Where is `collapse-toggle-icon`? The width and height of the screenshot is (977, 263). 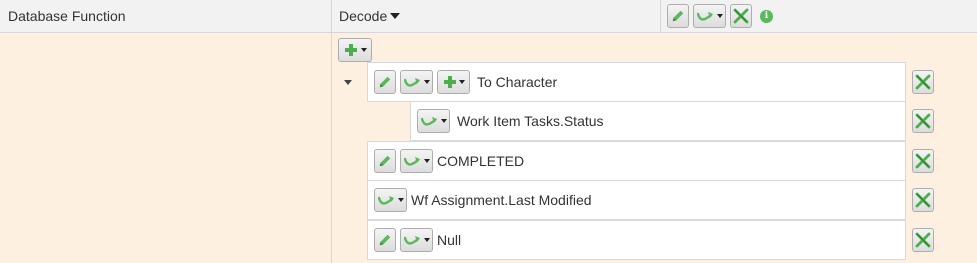
collapse-toggle-icon is located at coordinates (348, 82).